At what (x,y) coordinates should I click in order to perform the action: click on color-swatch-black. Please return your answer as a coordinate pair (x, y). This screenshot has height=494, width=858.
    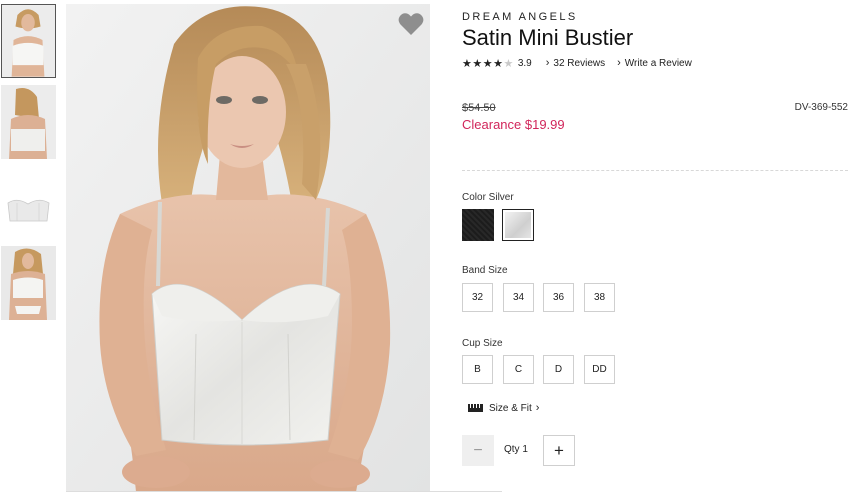
    Looking at the image, I should click on (478, 225).